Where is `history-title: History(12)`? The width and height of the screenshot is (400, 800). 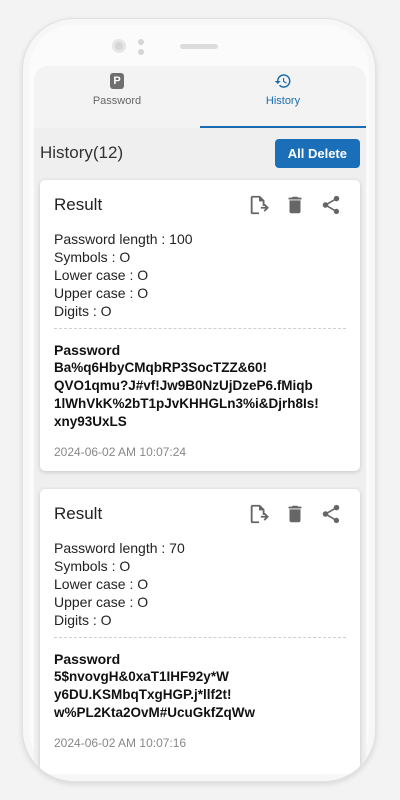
history-title: History(12) is located at coordinates (82, 152).